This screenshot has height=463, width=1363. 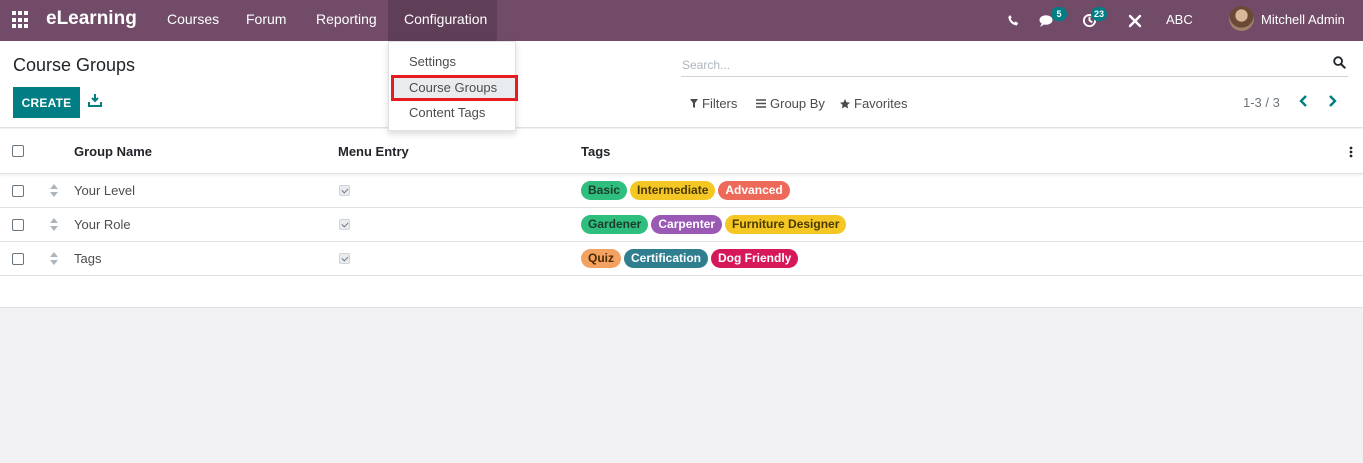 What do you see at coordinates (346, 20) in the screenshot?
I see `menu-reporting: Reporting` at bounding box center [346, 20].